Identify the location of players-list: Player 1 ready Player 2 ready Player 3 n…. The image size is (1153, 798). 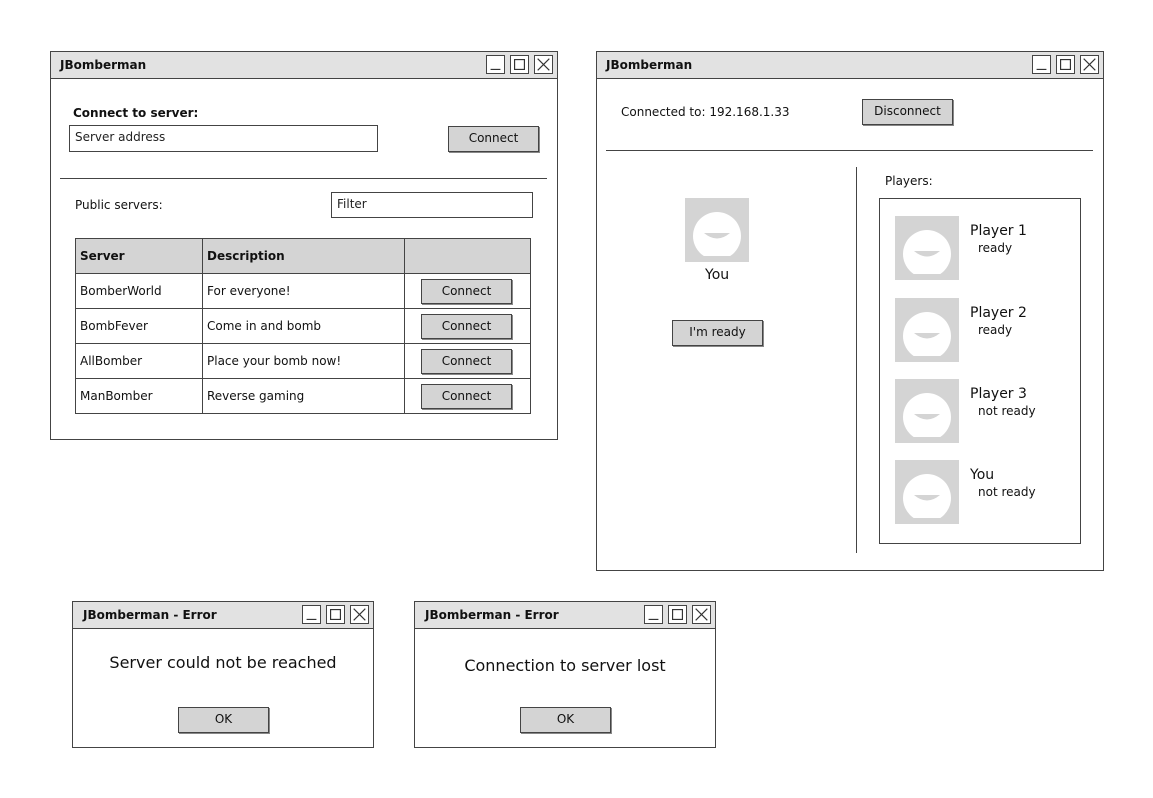
(980, 371).